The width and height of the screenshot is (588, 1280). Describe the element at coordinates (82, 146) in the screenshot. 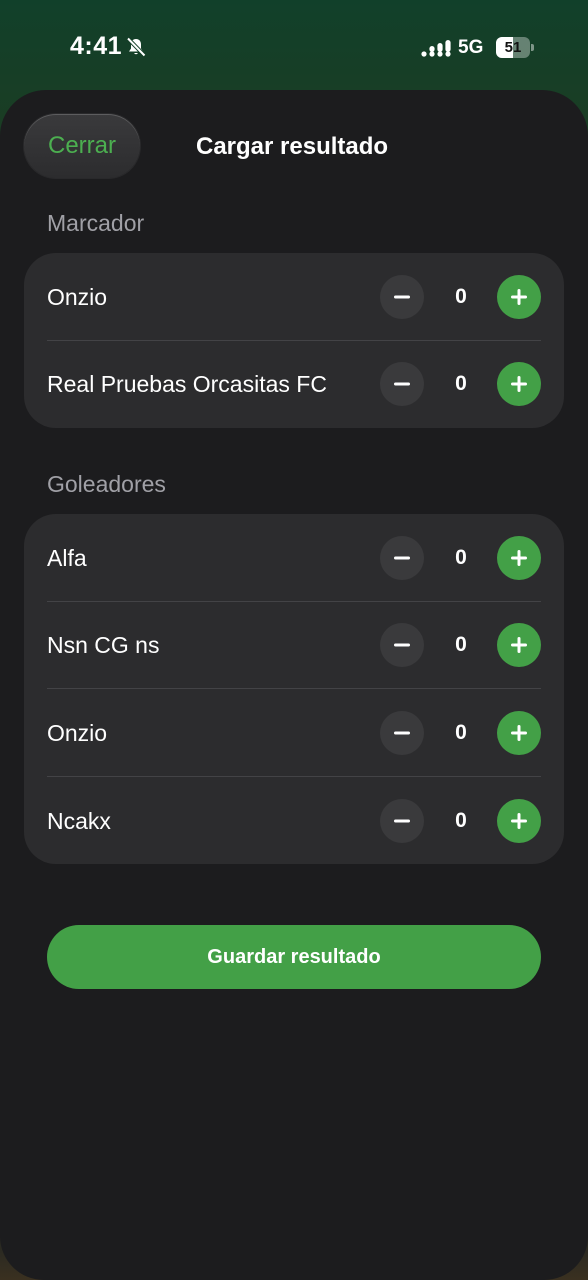

I see `close-button: Cerrar` at that location.